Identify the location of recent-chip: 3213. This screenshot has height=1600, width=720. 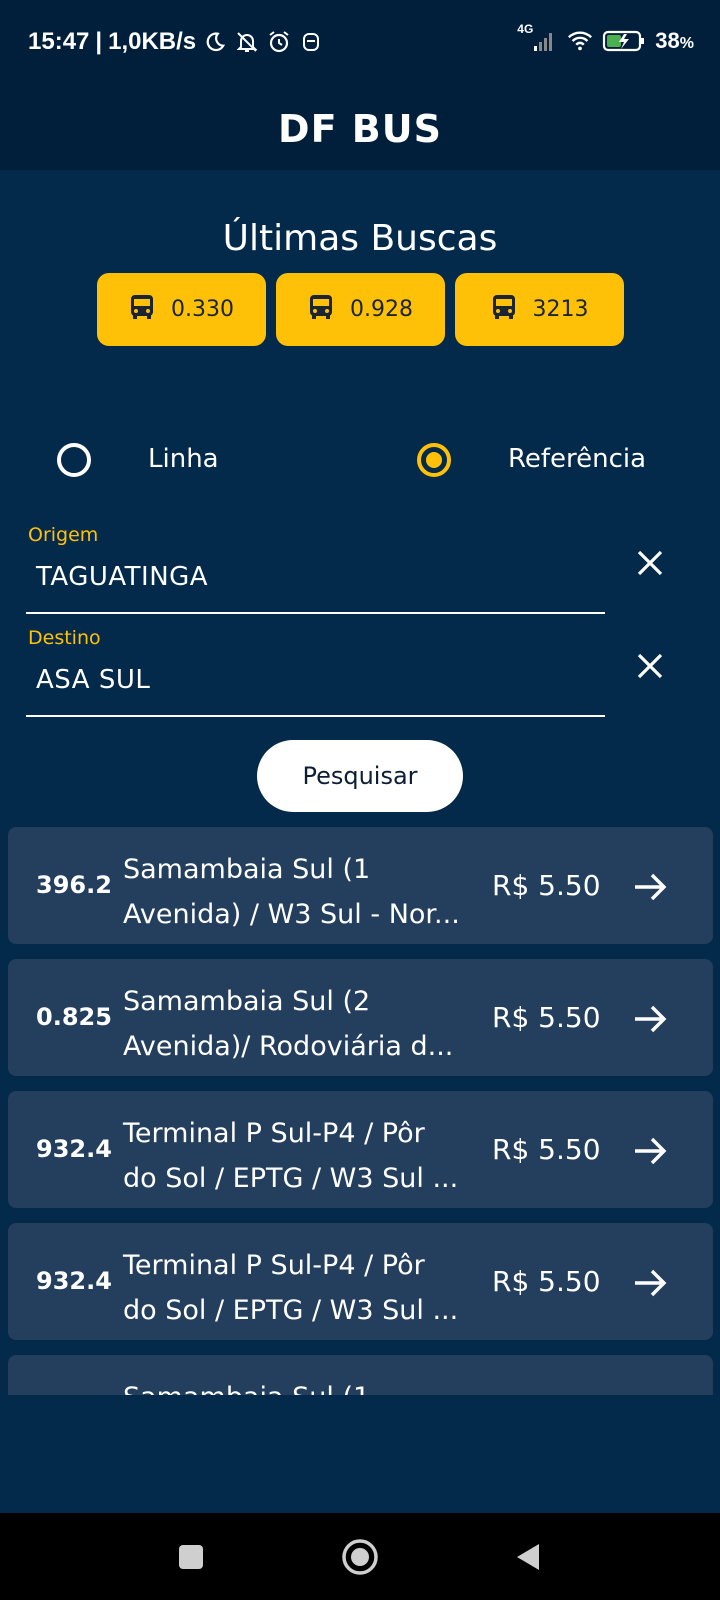
(539, 309).